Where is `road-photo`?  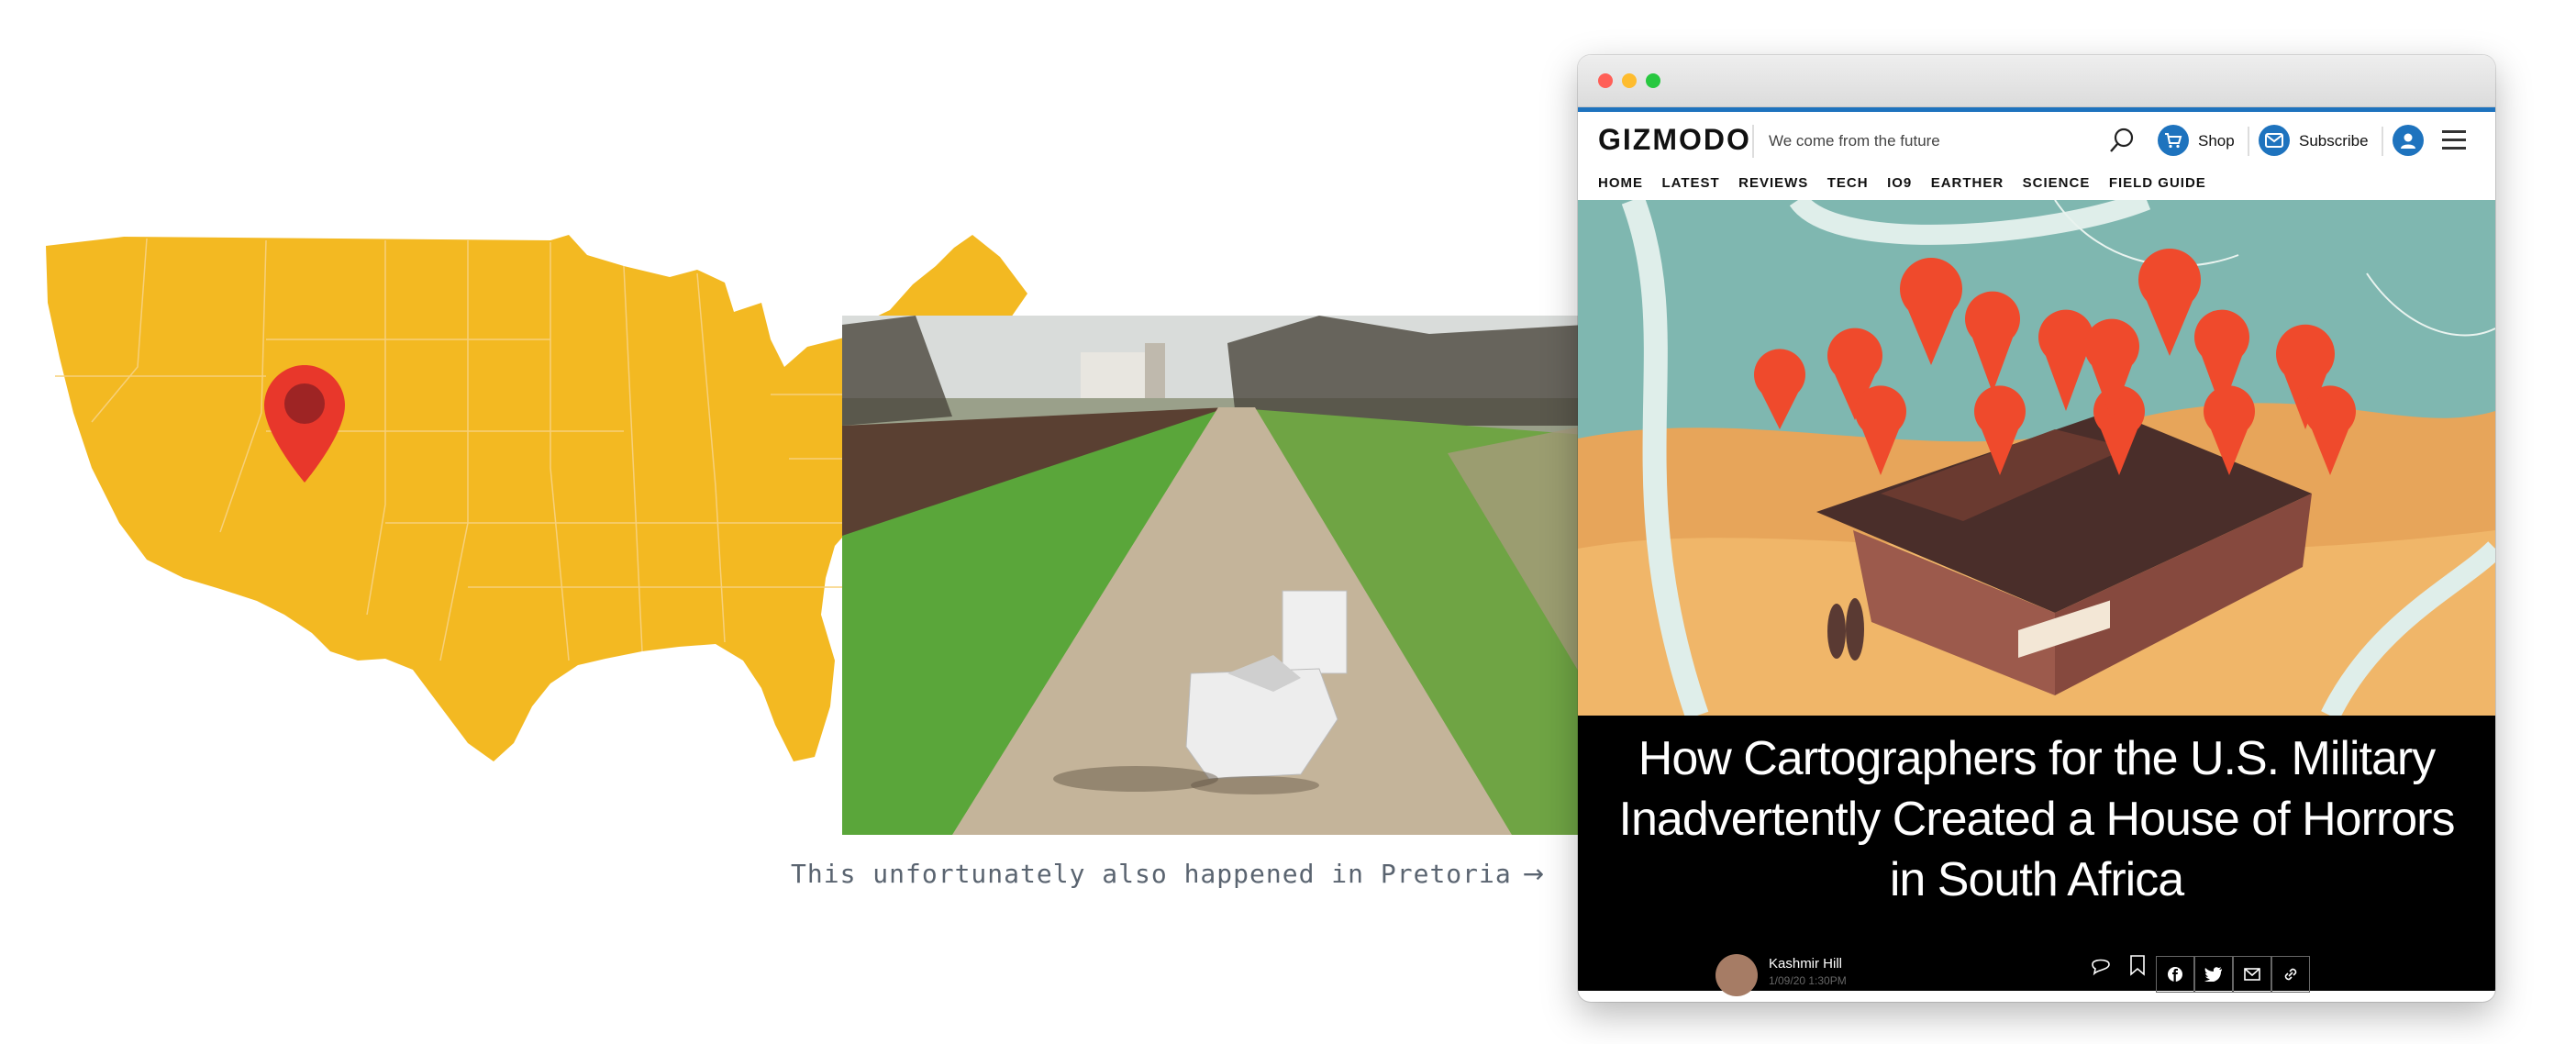
road-photo is located at coordinates (1213, 575).